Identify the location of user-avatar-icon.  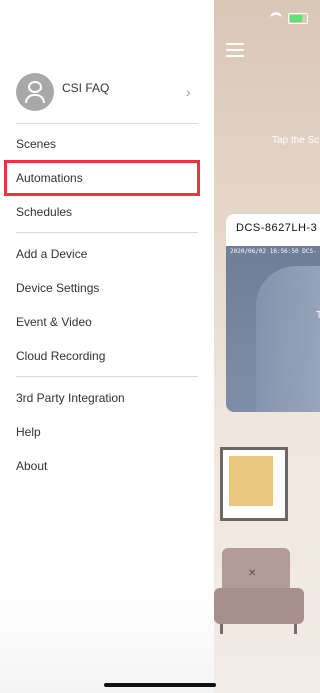
(35, 92).